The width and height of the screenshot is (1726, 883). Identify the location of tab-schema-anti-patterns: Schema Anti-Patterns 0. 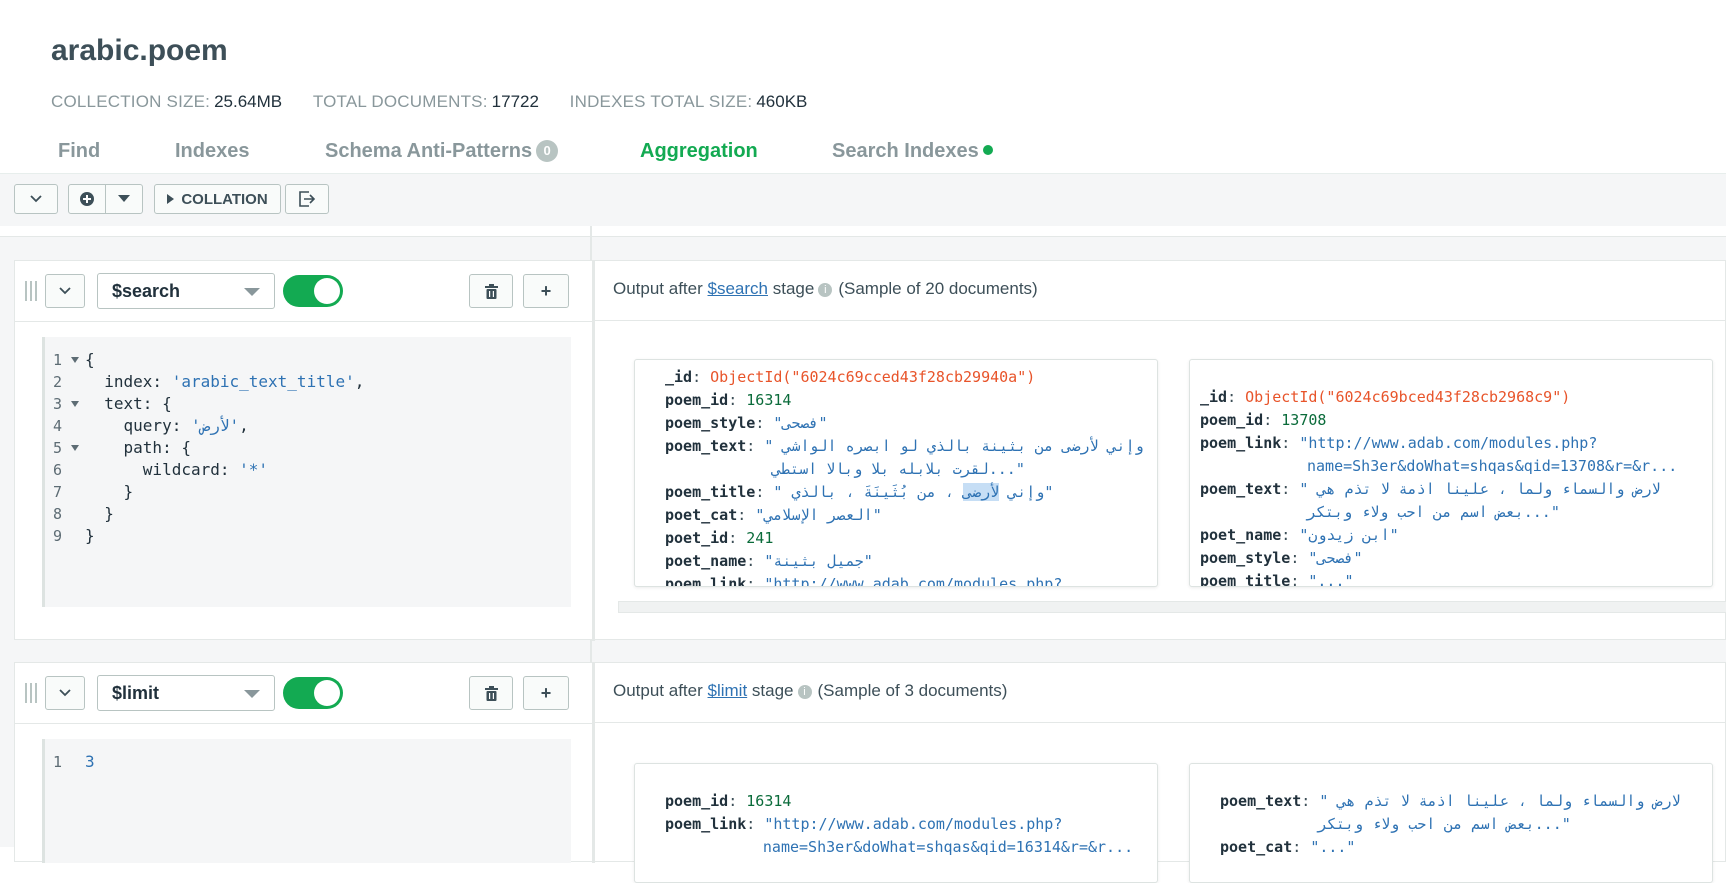
(442, 151).